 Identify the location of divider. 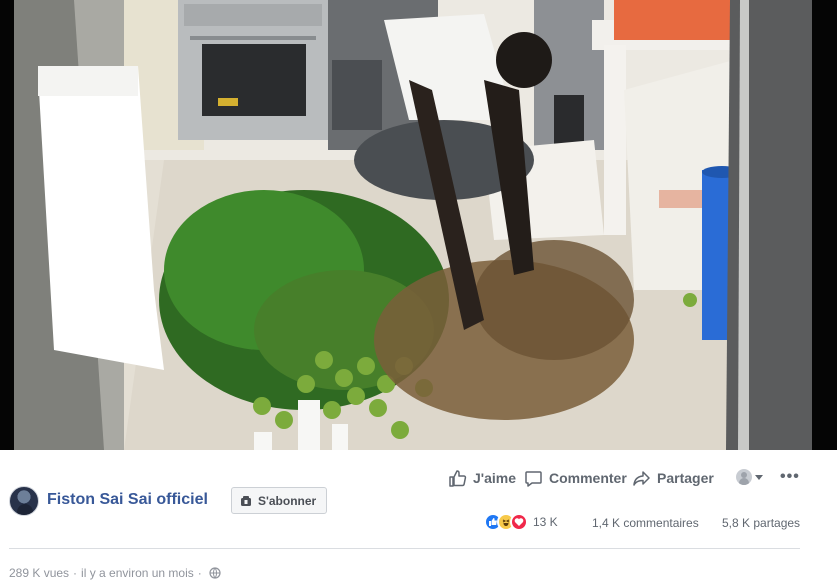
(404, 548).